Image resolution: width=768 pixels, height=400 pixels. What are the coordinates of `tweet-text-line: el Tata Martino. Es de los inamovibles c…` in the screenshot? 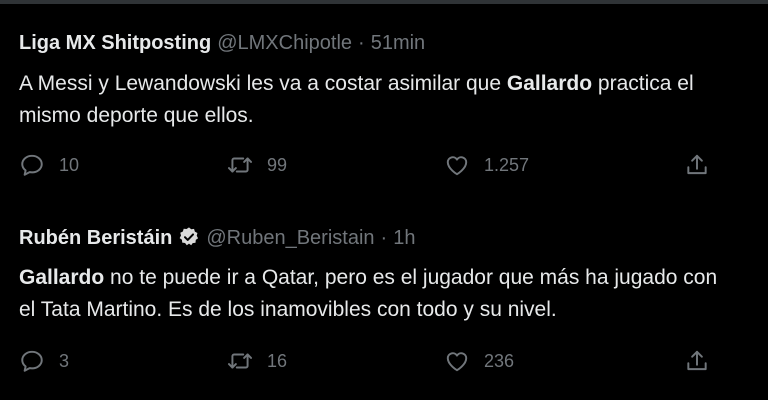 It's located at (393, 310).